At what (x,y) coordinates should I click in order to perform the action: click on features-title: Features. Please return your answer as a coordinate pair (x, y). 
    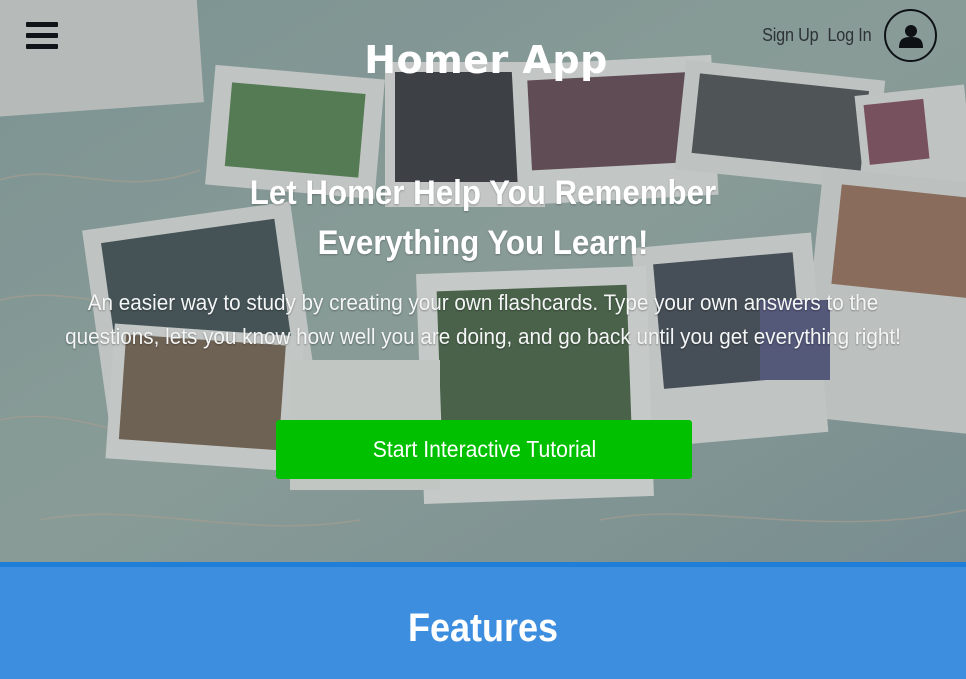
    Looking at the image, I should click on (483, 628).